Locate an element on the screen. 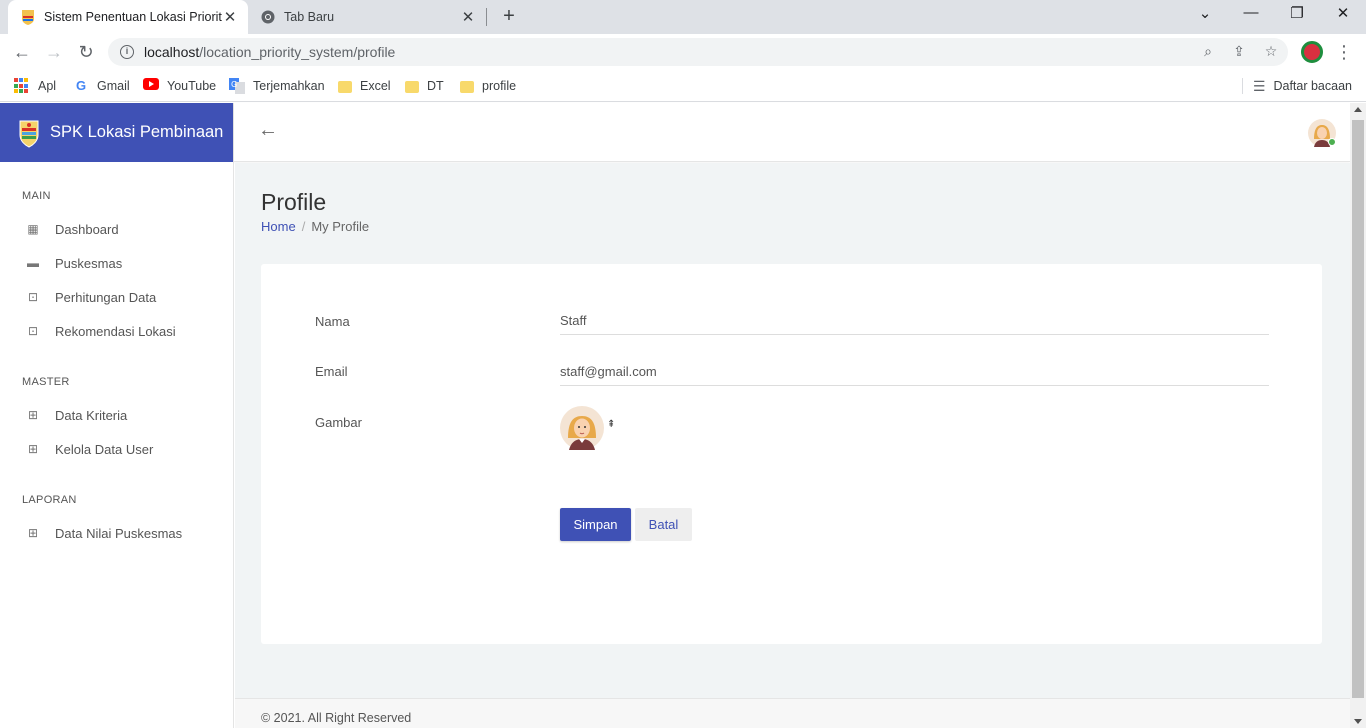  top-bar: ← is located at coordinates (792, 132).